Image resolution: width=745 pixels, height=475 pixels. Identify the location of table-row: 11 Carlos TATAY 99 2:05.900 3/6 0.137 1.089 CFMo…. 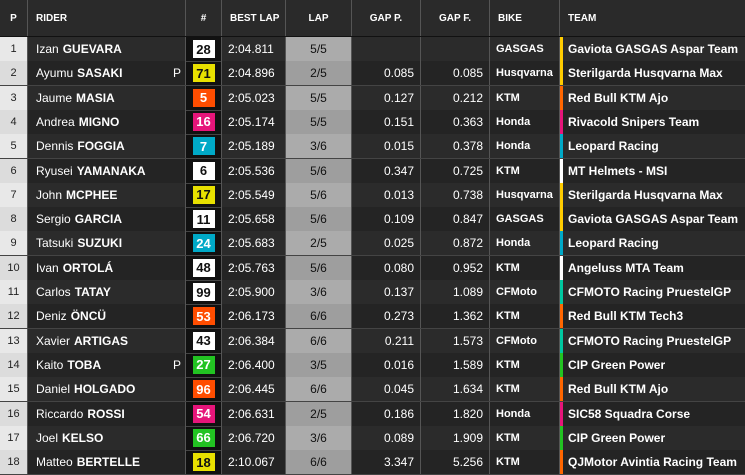
(372, 292).